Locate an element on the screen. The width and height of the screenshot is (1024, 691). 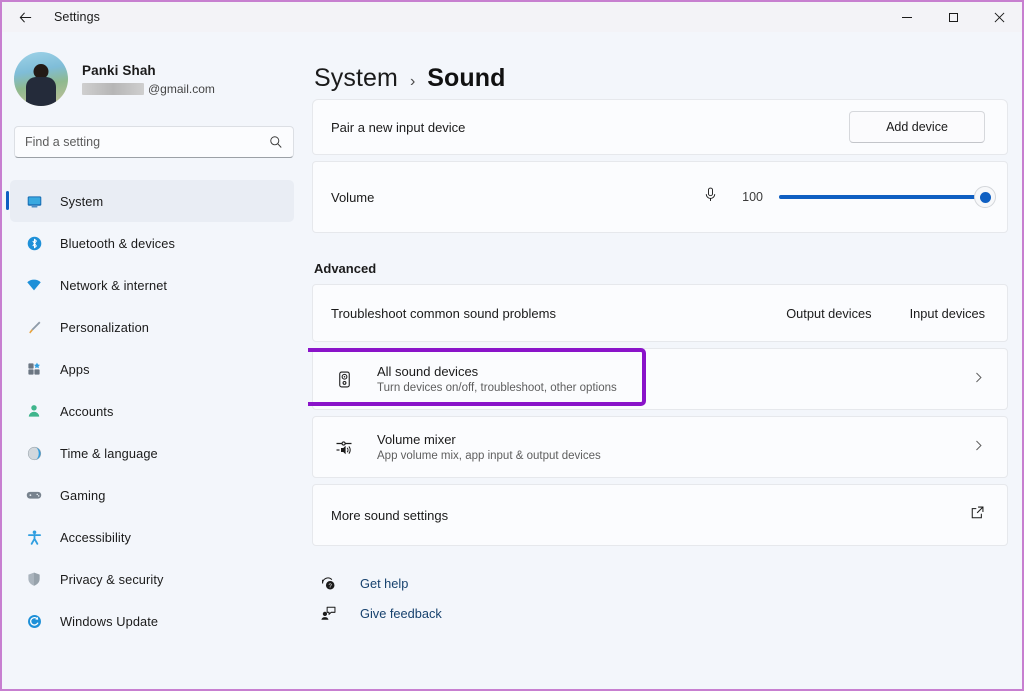
slider-fill is located at coordinates (882, 197).